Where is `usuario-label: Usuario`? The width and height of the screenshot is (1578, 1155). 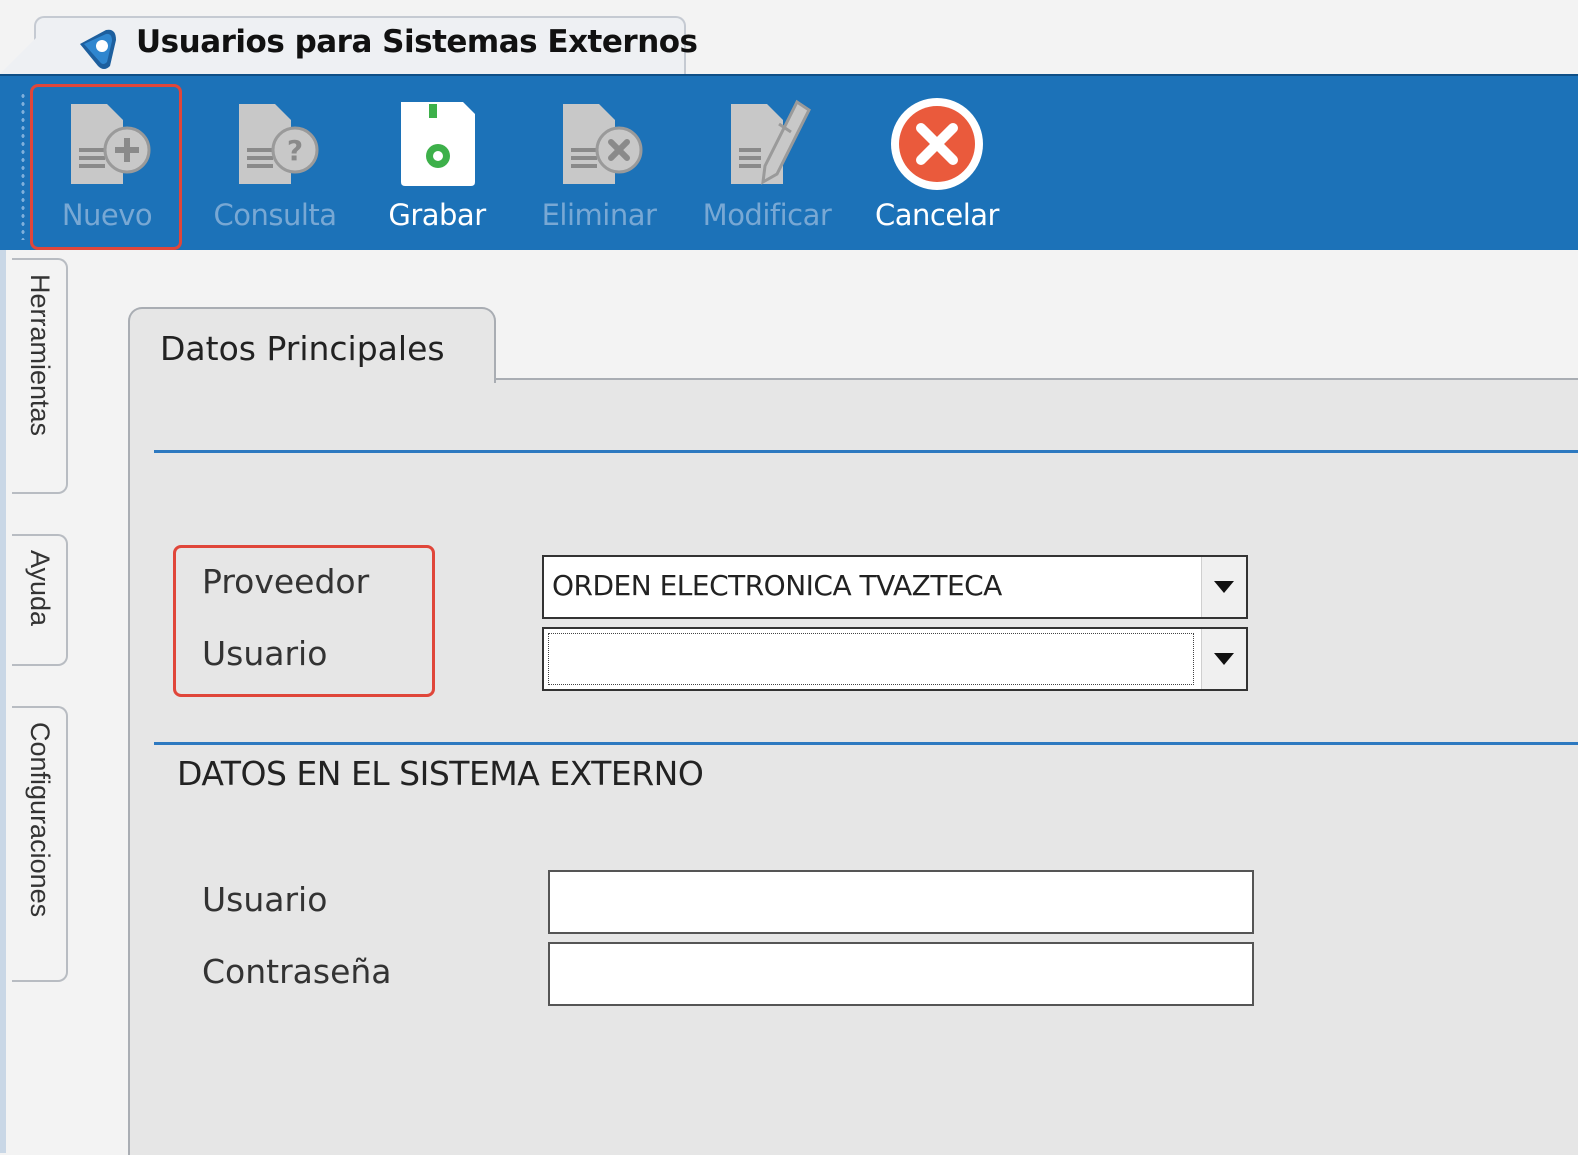
usuario-label: Usuario is located at coordinates (265, 653).